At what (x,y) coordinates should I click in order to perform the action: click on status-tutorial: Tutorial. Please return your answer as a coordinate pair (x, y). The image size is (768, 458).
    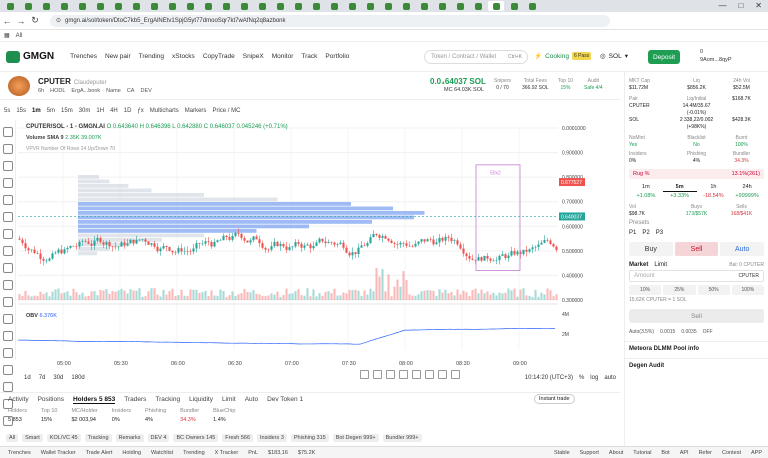
    Looking at the image, I should click on (642, 453).